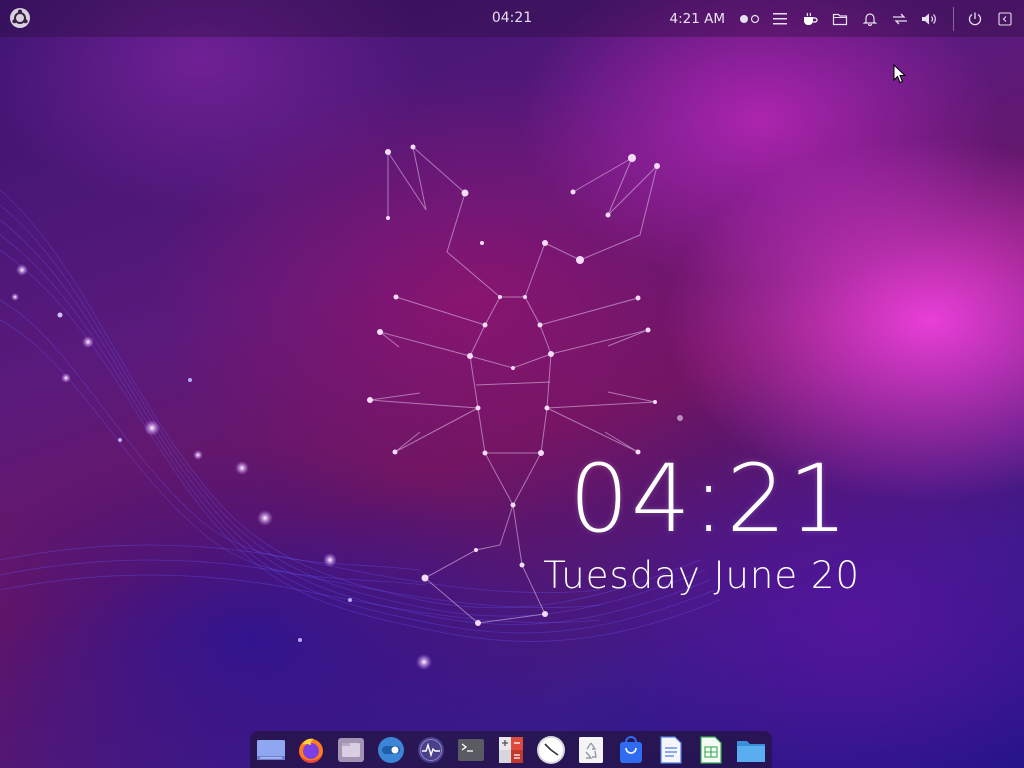 Image resolution: width=1024 pixels, height=768 pixels. What do you see at coordinates (471, 750) in the screenshot?
I see `terminal-icon` at bounding box center [471, 750].